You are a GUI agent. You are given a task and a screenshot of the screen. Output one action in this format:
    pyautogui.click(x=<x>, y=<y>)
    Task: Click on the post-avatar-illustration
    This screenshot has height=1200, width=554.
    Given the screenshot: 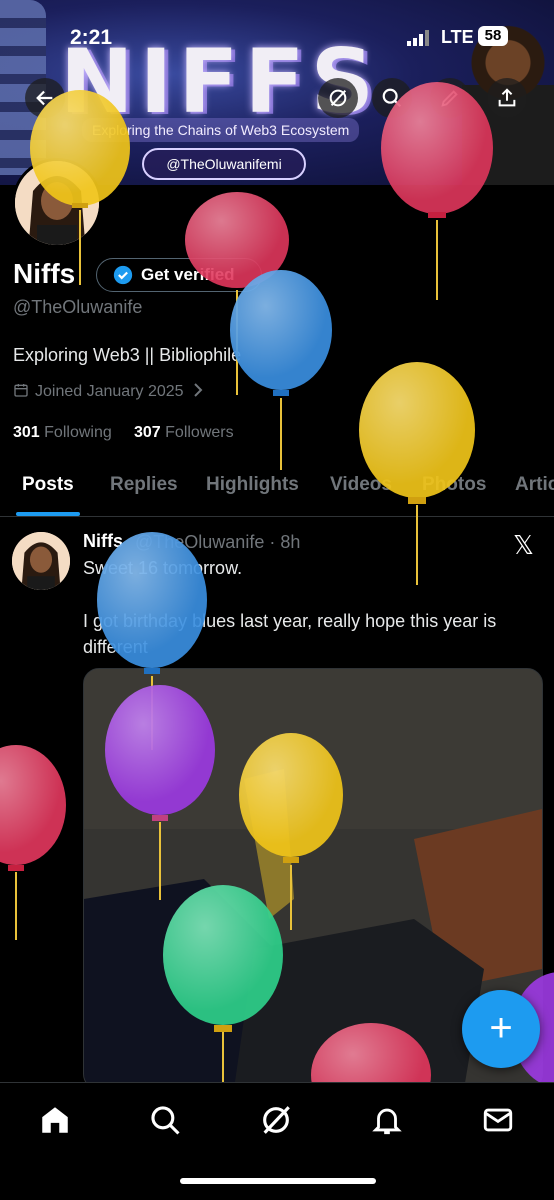 What is the action you would take?
    pyautogui.click(x=41, y=561)
    